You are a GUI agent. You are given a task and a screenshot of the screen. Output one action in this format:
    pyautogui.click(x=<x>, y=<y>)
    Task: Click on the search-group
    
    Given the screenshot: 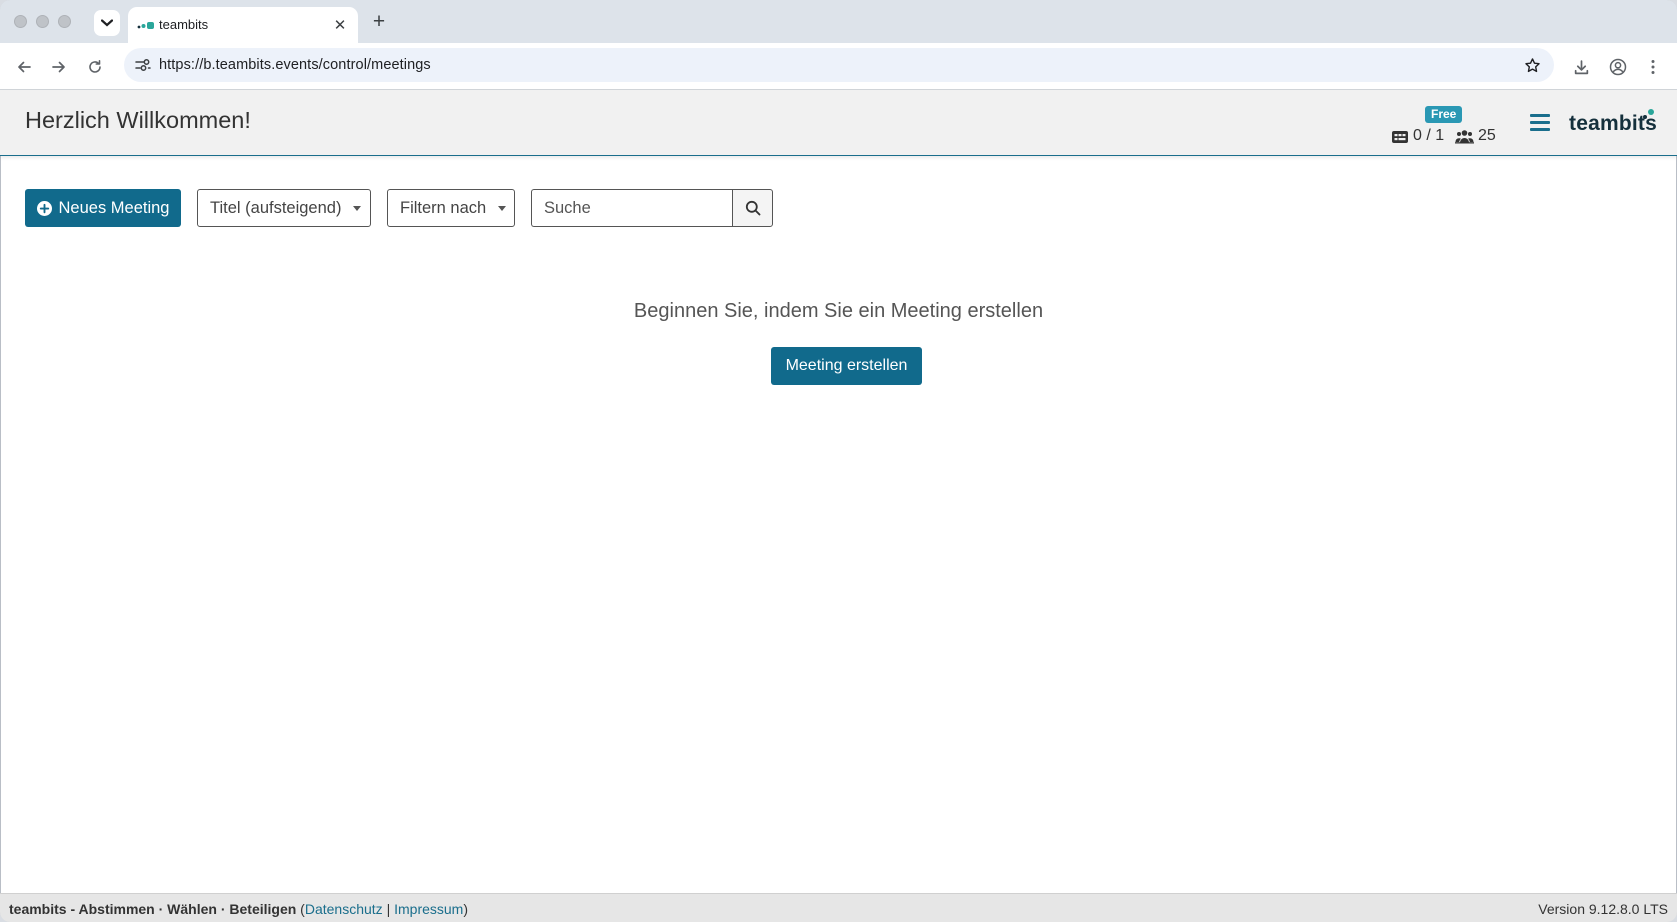 What is the action you would take?
    pyautogui.click(x=652, y=208)
    